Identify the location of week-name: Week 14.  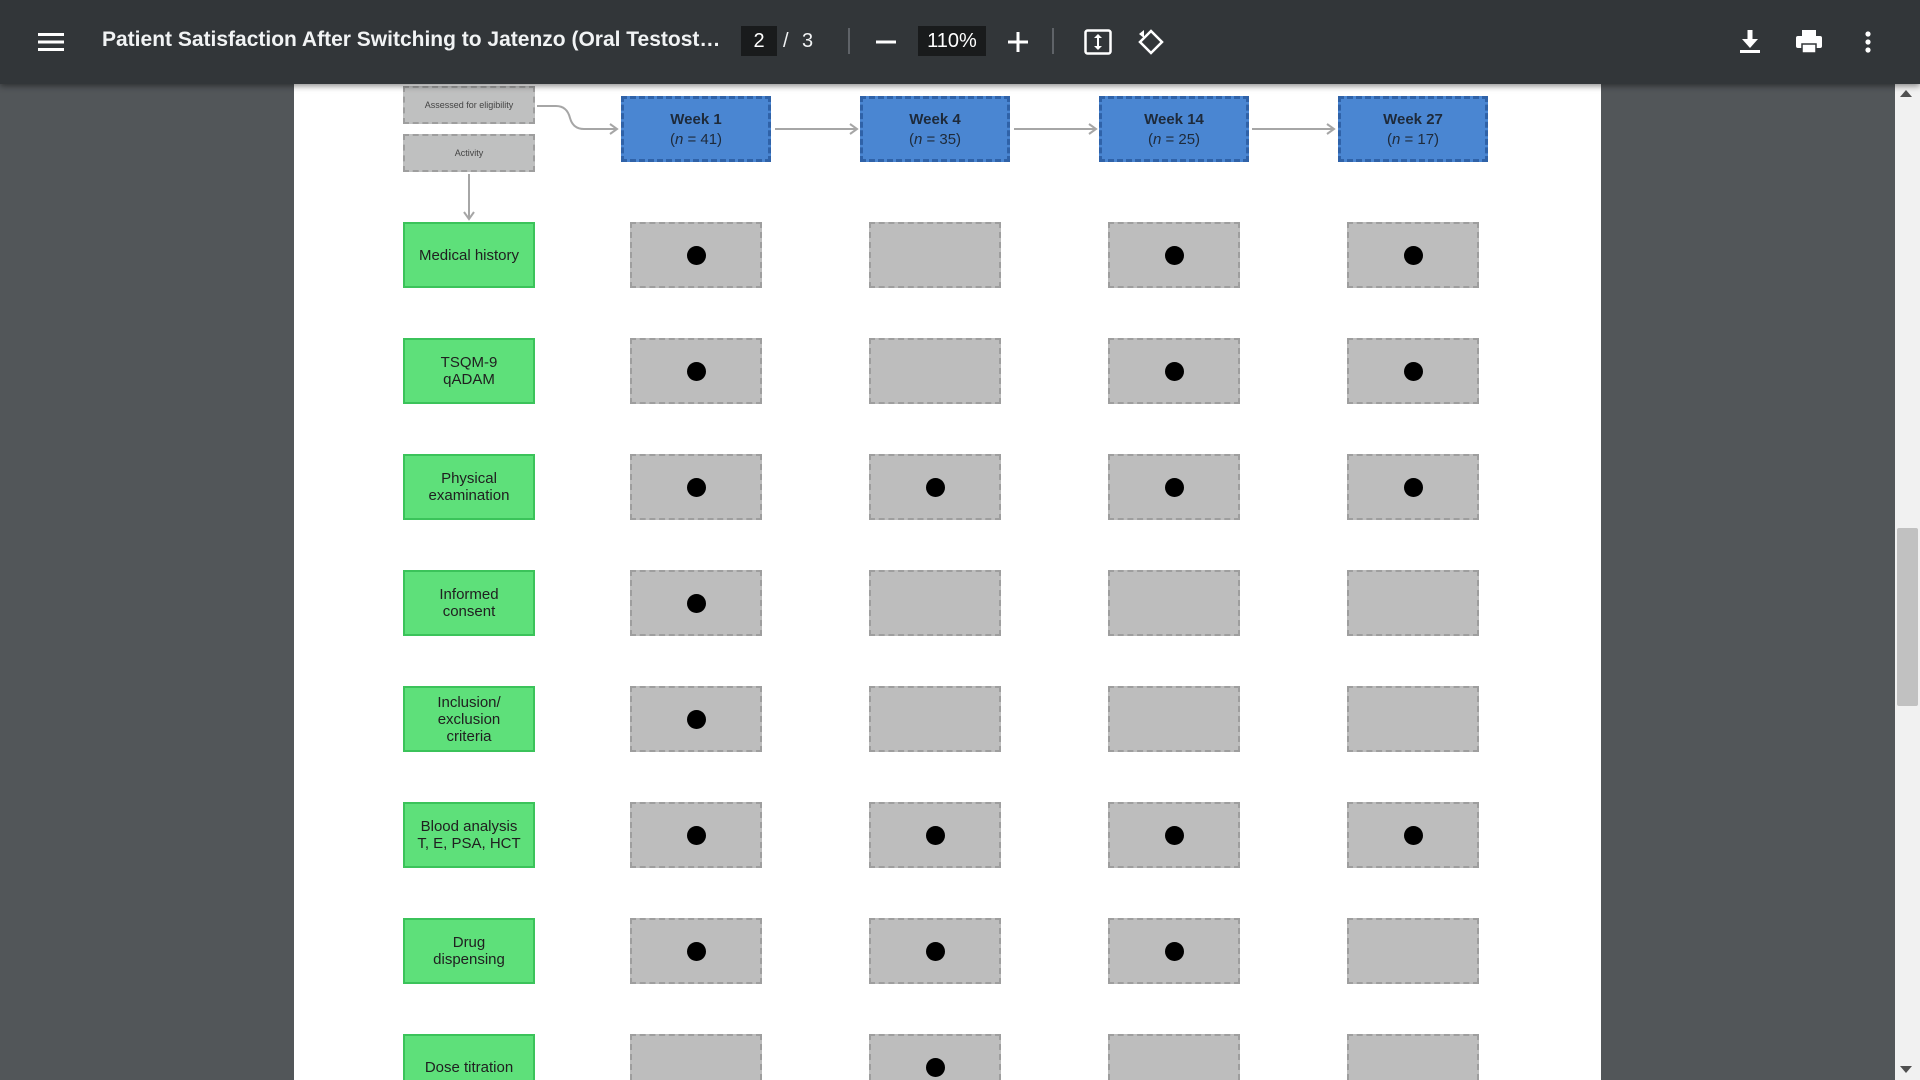
(1174, 119).